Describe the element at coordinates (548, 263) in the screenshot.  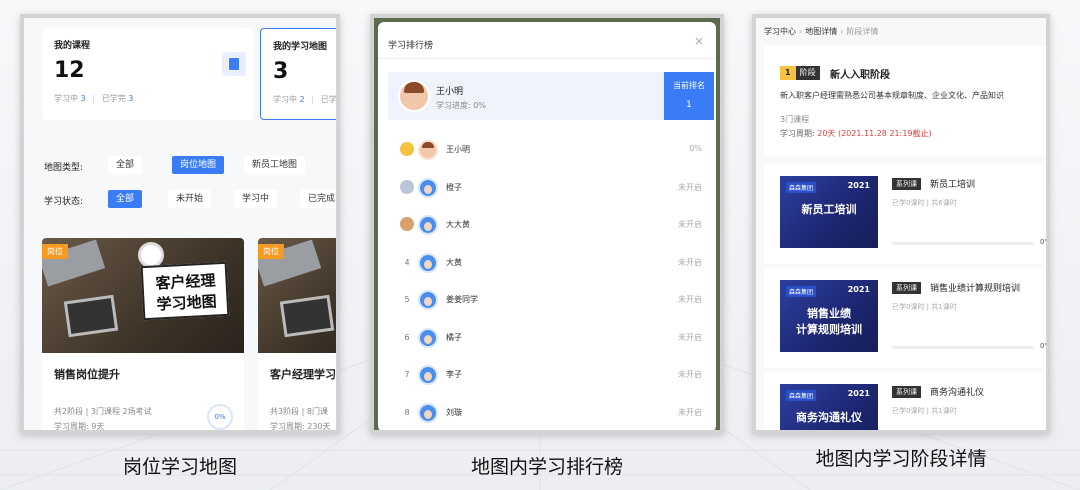
I see `rank-row: 4 大黄 未开启` at that location.